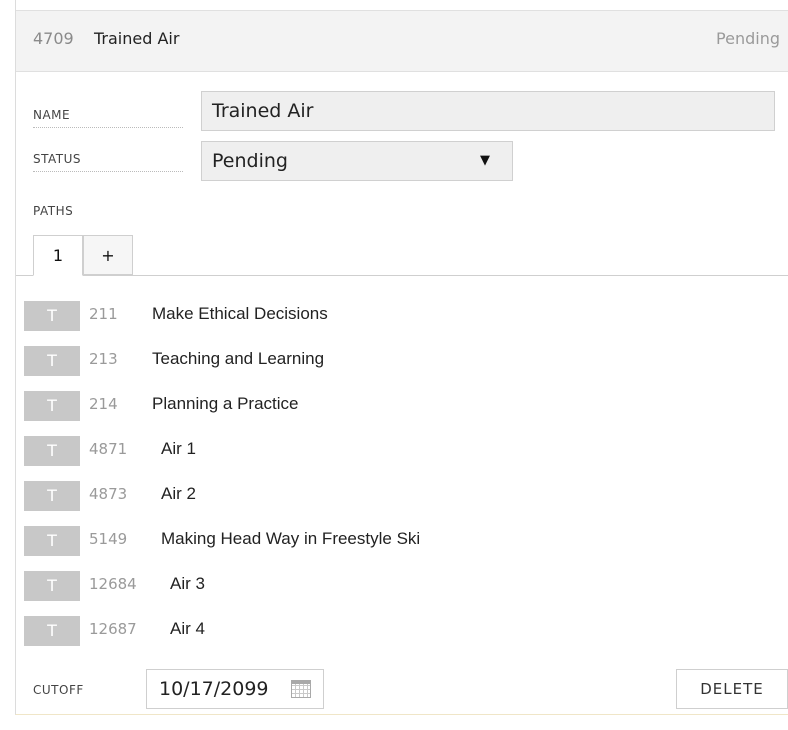 Image resolution: width=788 pixels, height=730 pixels. Describe the element at coordinates (357, 161) in the screenshot. I see `status-select: Pending ▼` at that location.